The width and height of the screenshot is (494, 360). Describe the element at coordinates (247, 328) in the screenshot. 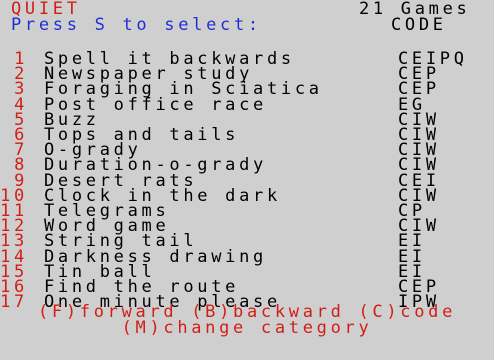

I see `footer-category-control: (M)change category` at that location.